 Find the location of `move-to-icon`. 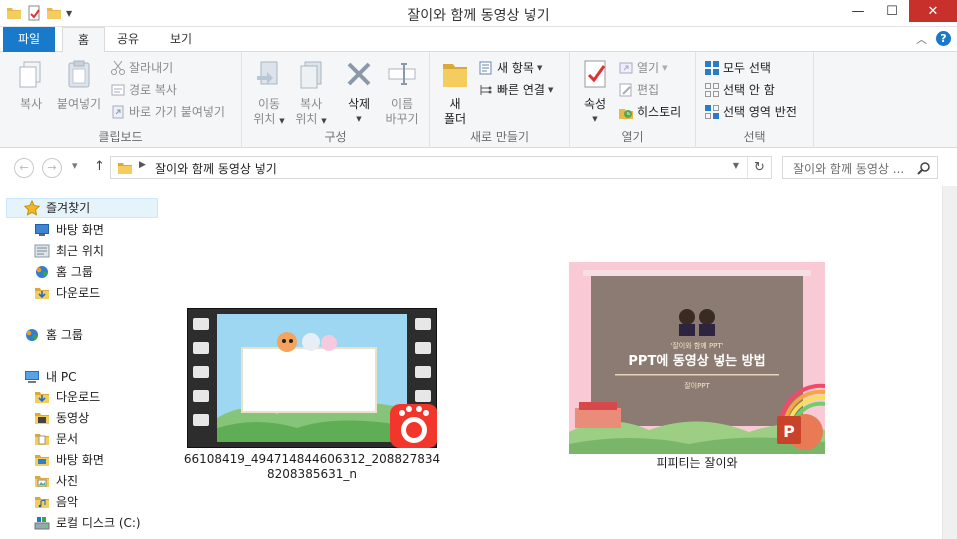

move-to-icon is located at coordinates (267, 73).